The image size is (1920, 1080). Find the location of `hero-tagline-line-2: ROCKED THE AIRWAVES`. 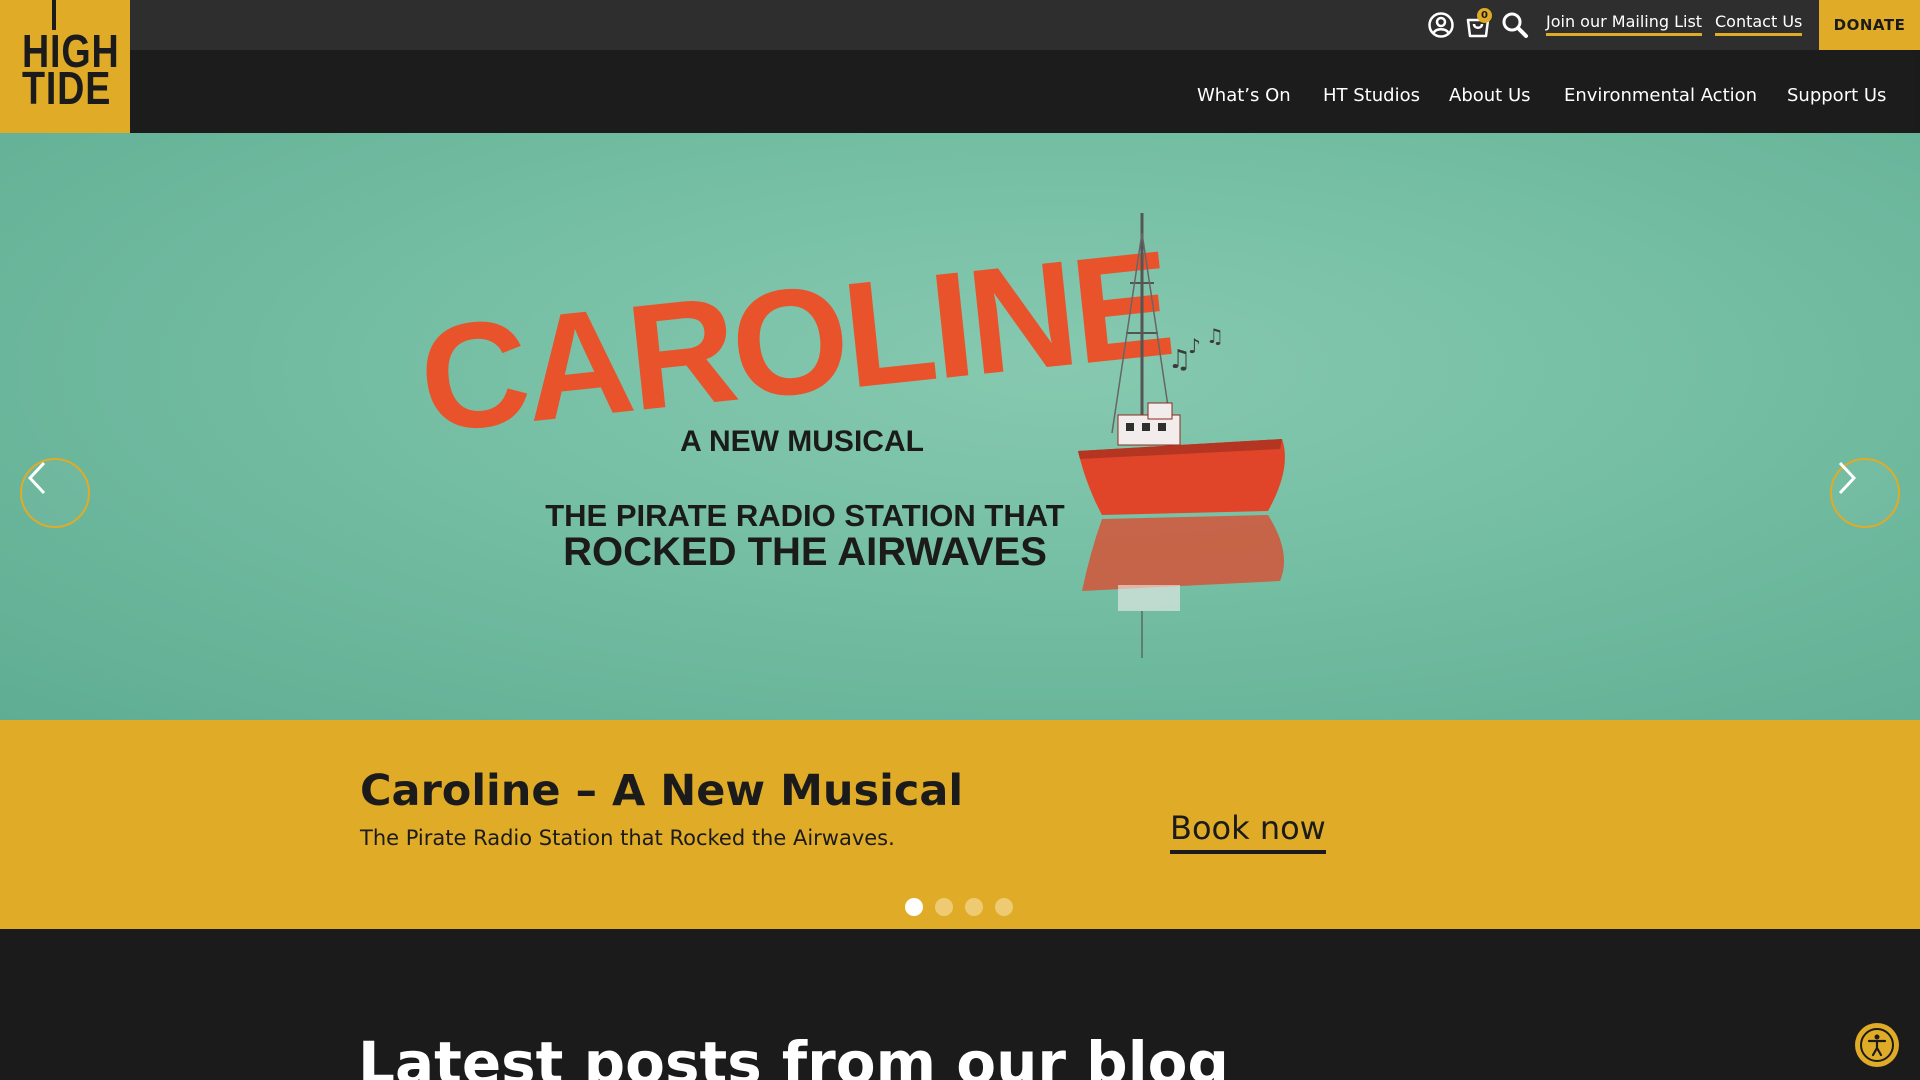

hero-tagline-line-2: ROCKED THE AIRWAVES is located at coordinates (805, 552).